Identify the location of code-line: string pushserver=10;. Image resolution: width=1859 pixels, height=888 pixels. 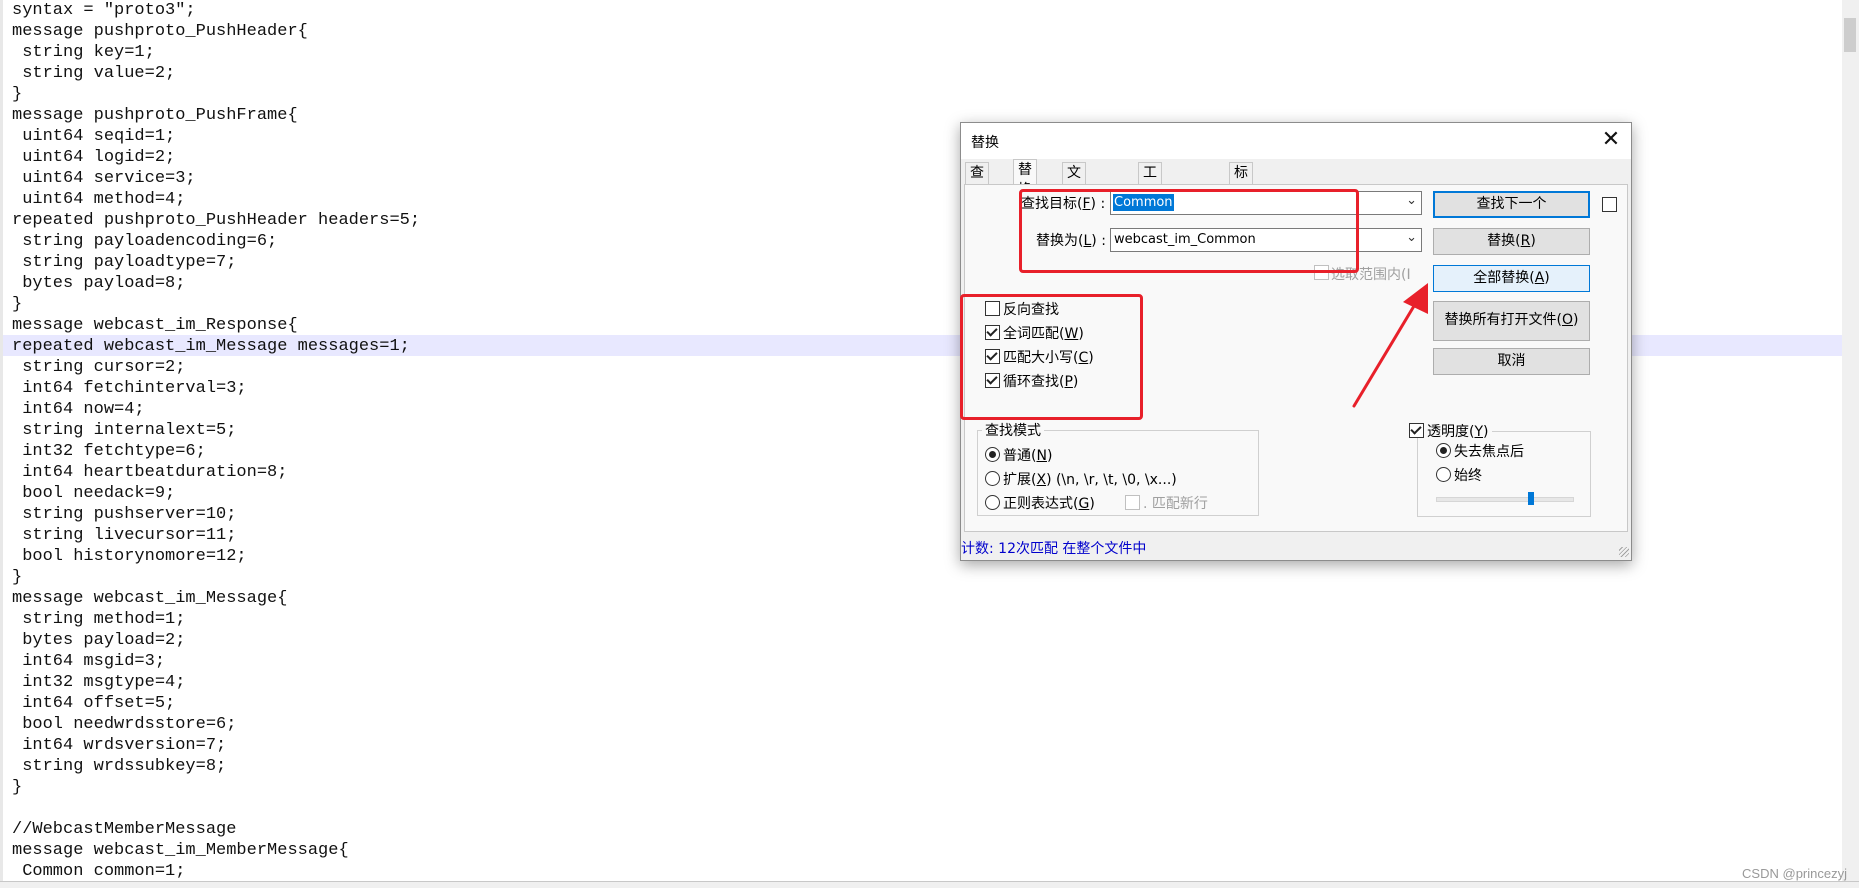
(124, 514).